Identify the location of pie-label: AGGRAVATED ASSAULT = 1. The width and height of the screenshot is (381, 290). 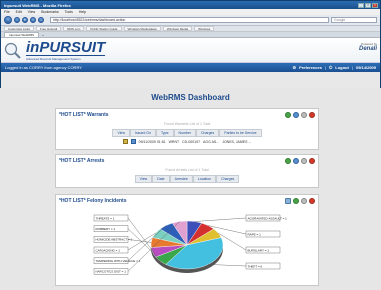
(240, 218).